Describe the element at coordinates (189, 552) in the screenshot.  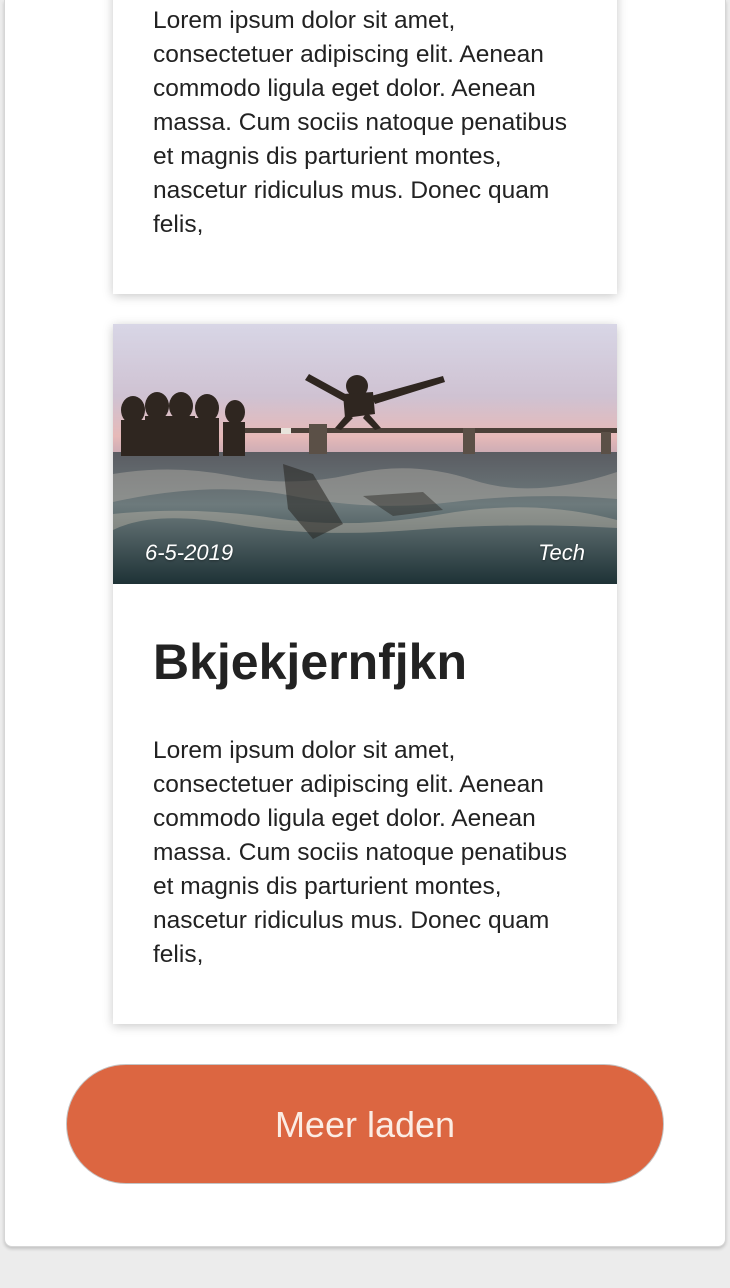
I see `post-date: 6-5-2019` at that location.